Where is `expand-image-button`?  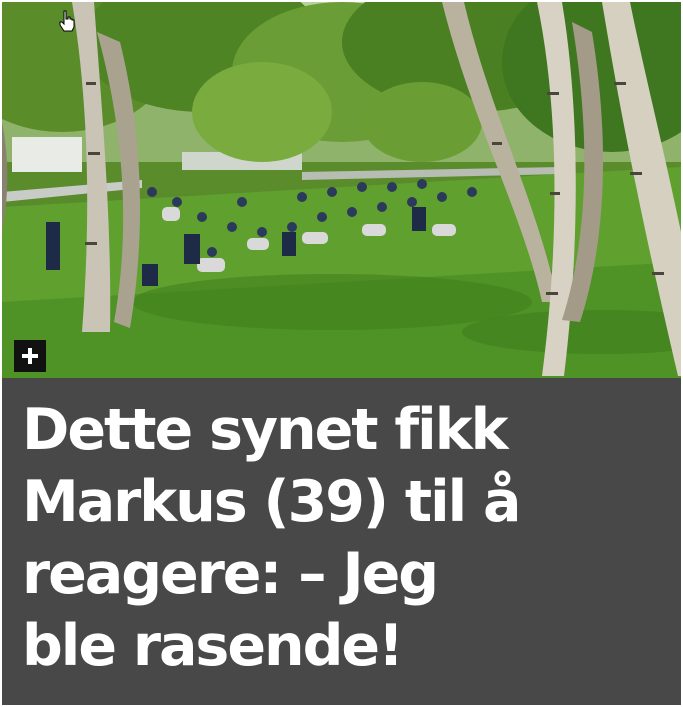
expand-image-button is located at coordinates (30, 356).